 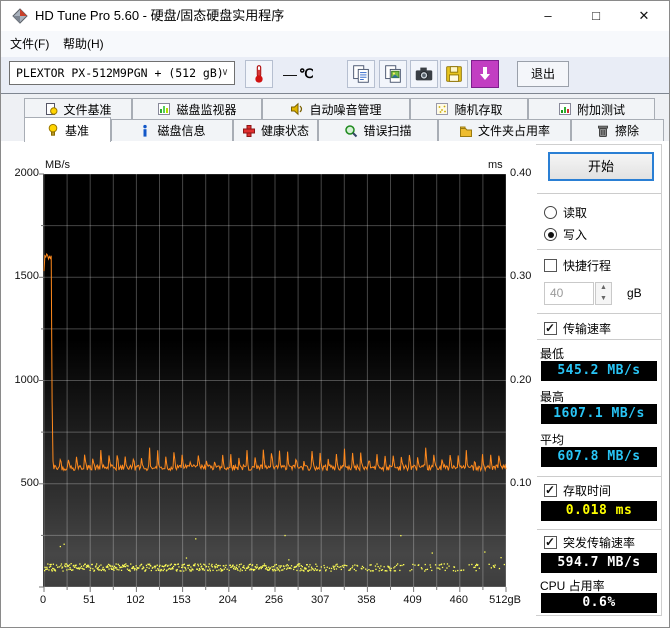 What do you see at coordinates (599, 603) in the screenshot?
I see `cpu-usage-display: 0.6%` at bounding box center [599, 603].